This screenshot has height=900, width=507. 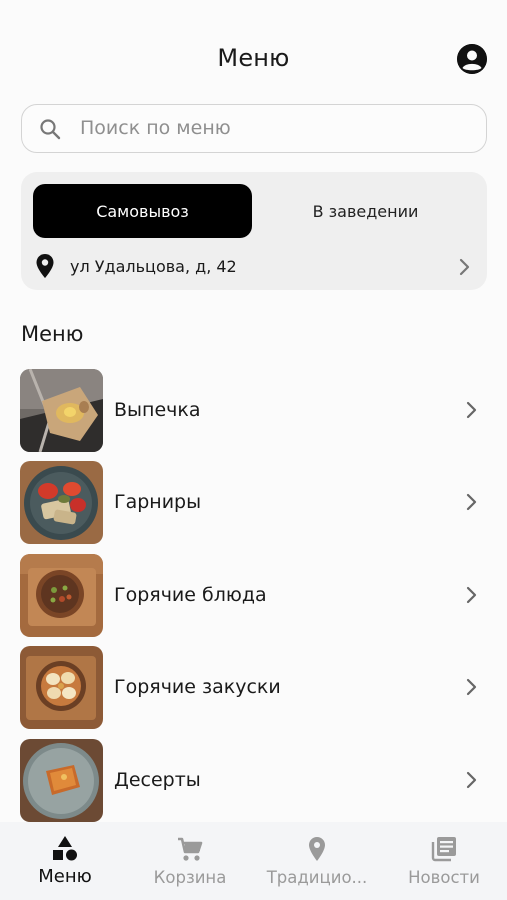 I want to click on menu-item-pastry: Выпечка, so click(x=253, y=411).